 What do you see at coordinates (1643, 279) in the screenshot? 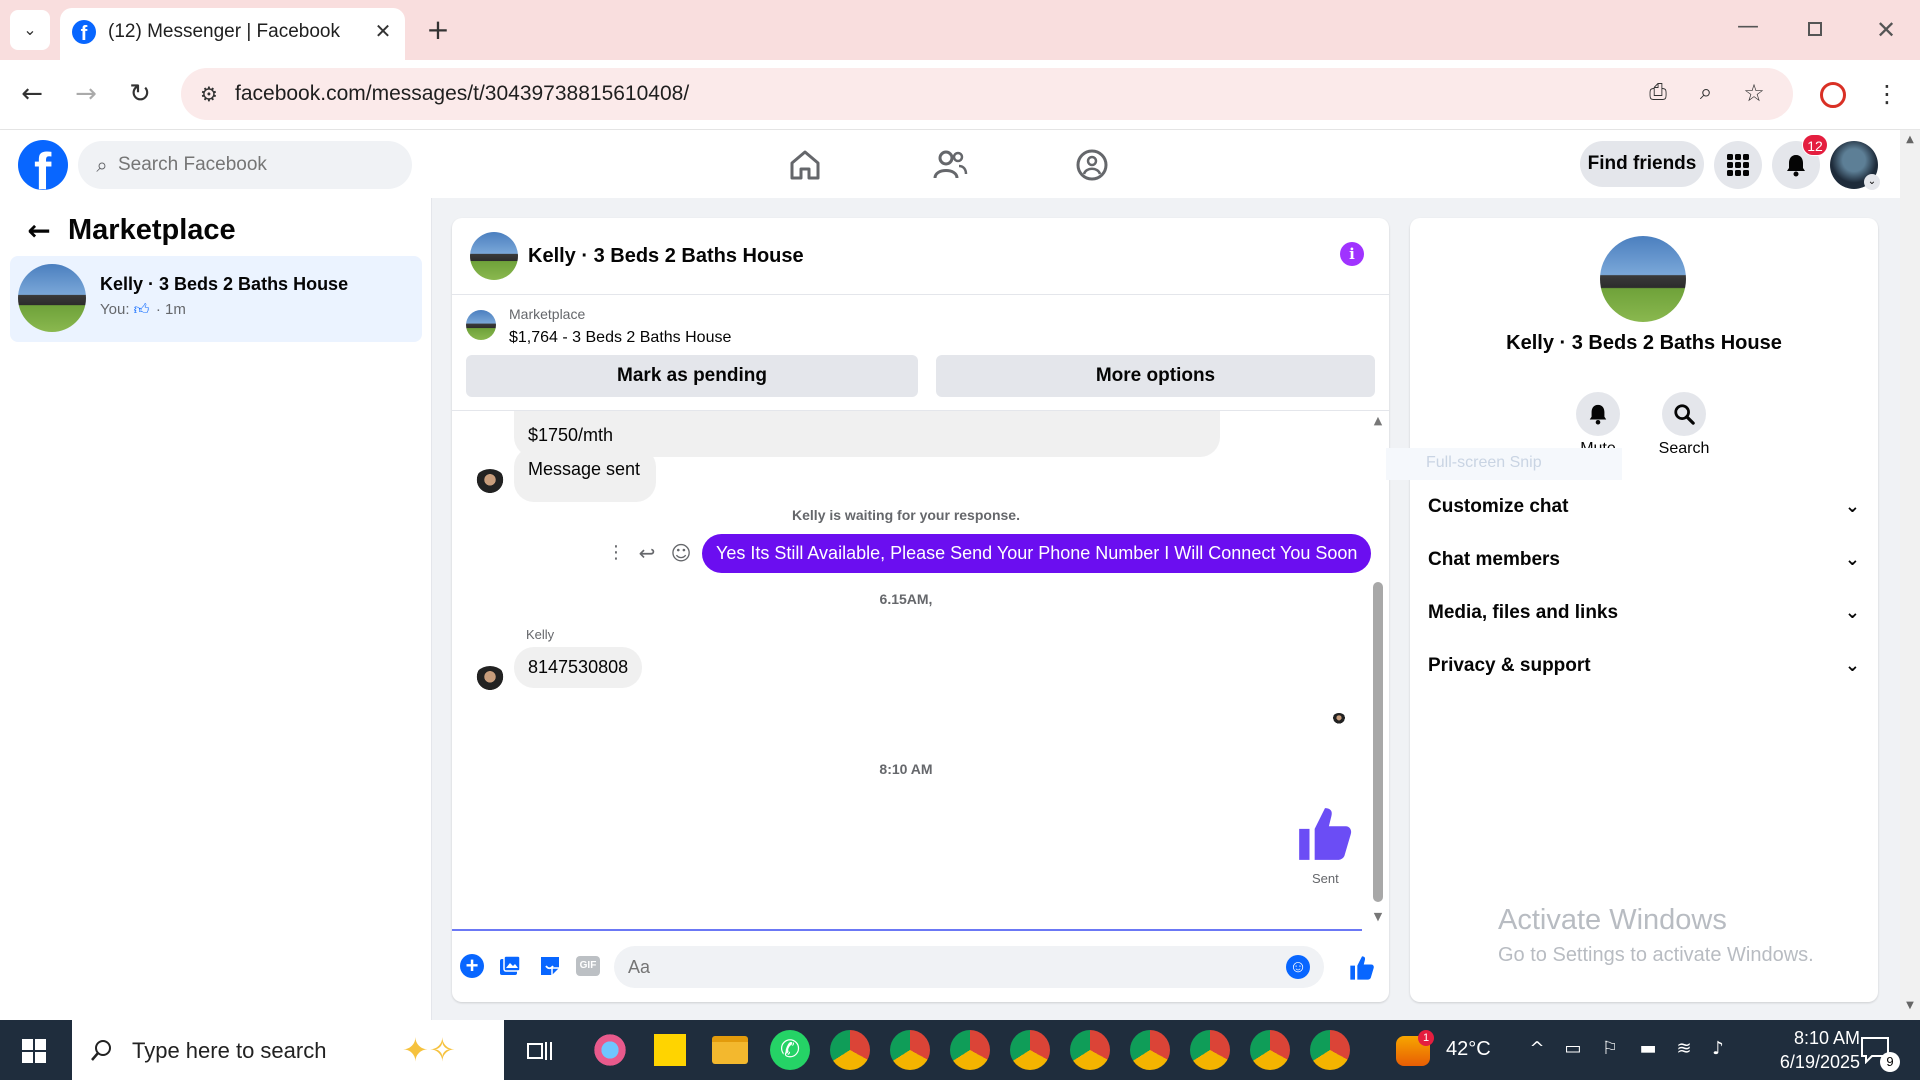
I see `info-avatar` at bounding box center [1643, 279].